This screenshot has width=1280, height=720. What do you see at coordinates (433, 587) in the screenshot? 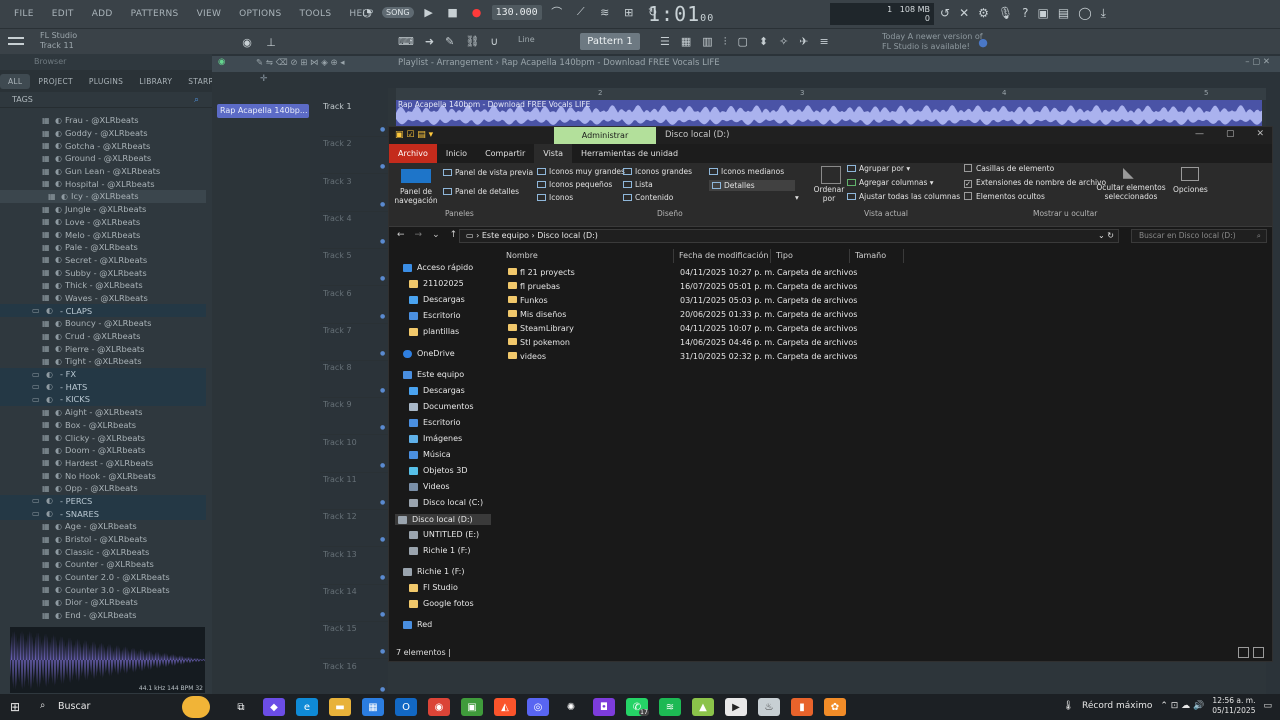
I see `nav-item: Fl Studio` at bounding box center [433, 587].